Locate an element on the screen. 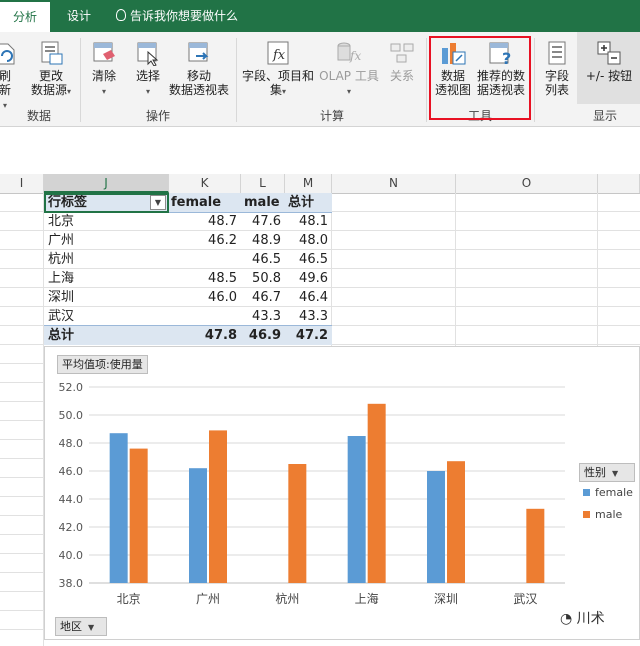 The image size is (640, 646). y-tick-label: 44.0 is located at coordinates (71, 499).